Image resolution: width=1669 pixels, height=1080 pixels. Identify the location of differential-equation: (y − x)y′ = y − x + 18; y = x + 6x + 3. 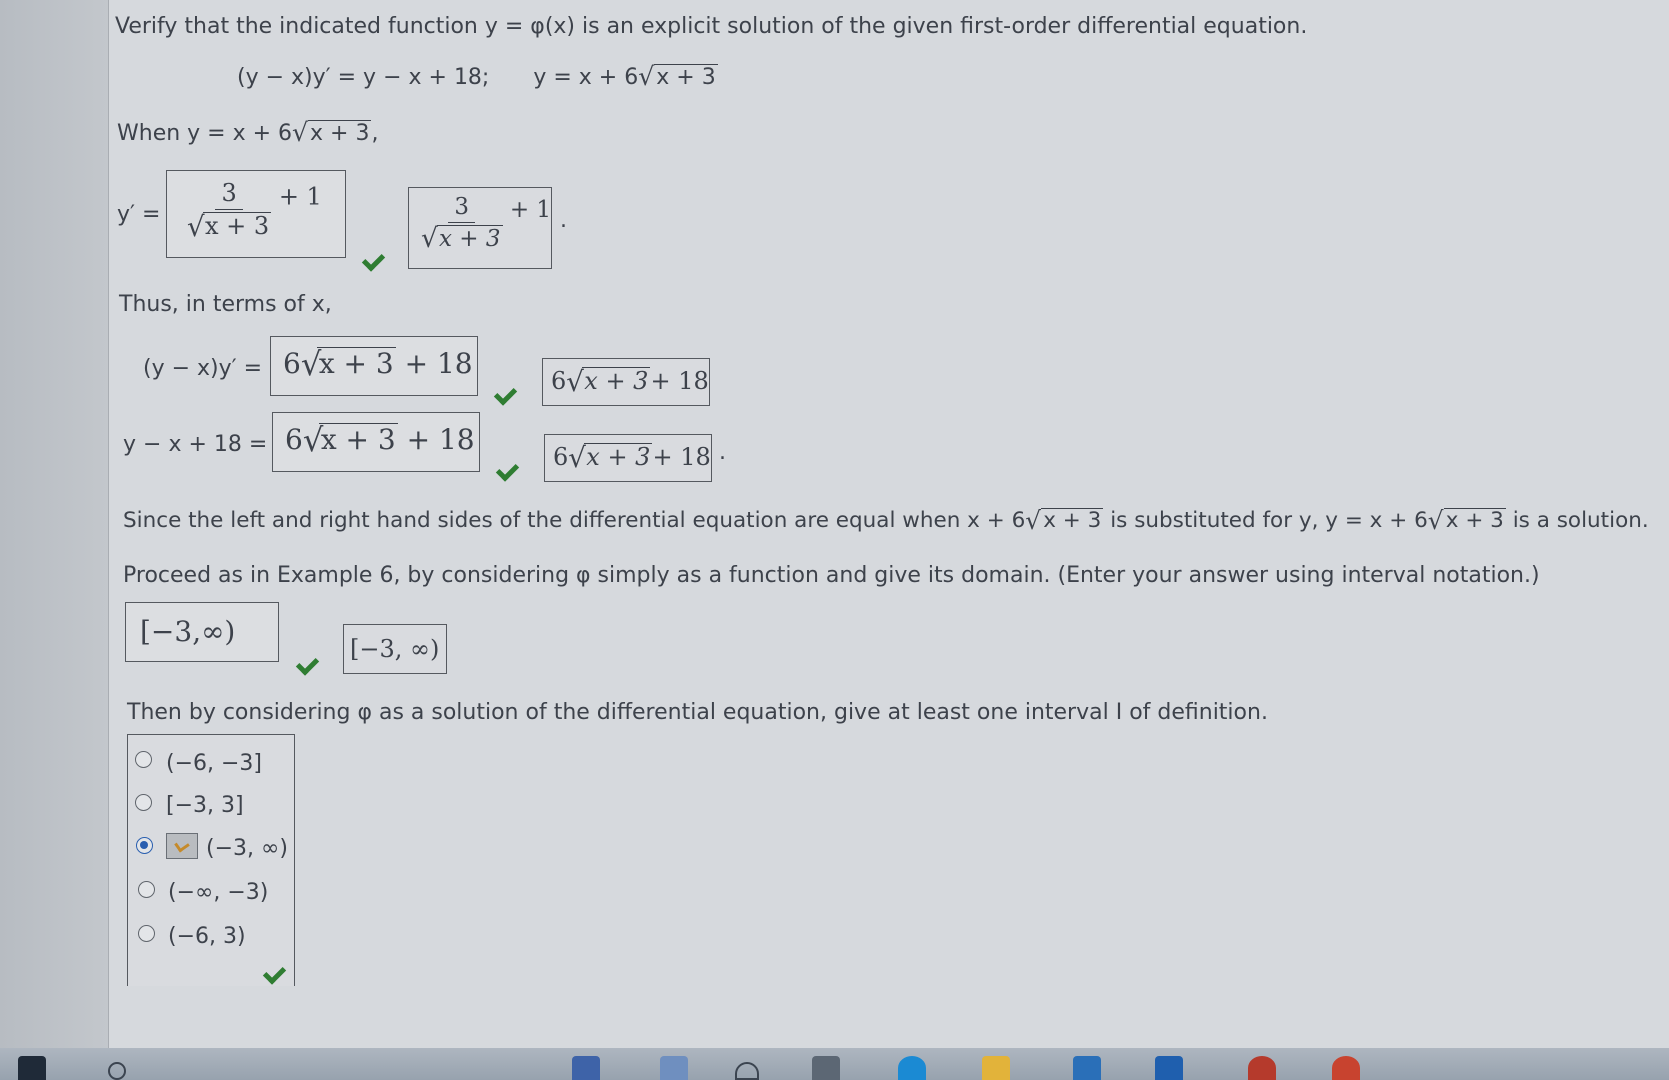
(477, 76).